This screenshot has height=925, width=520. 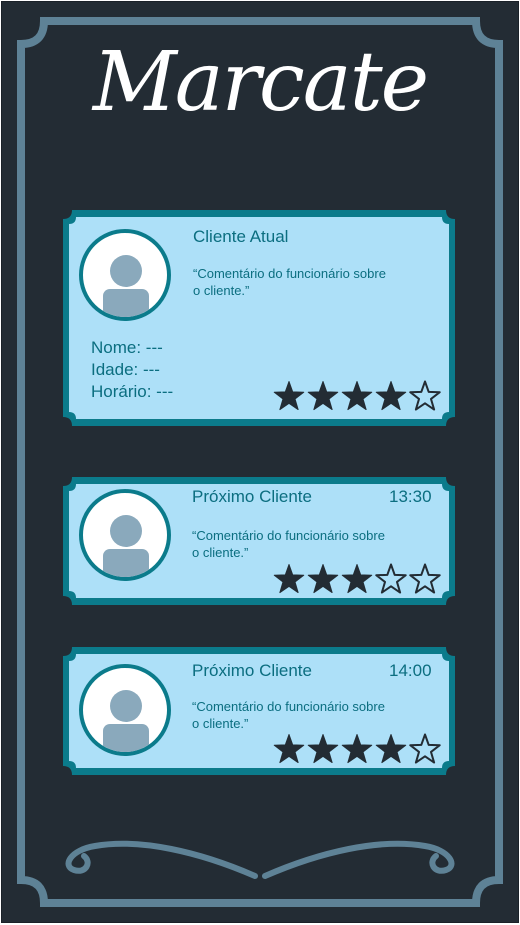 What do you see at coordinates (260, 82) in the screenshot?
I see `app-title: Marcate` at bounding box center [260, 82].